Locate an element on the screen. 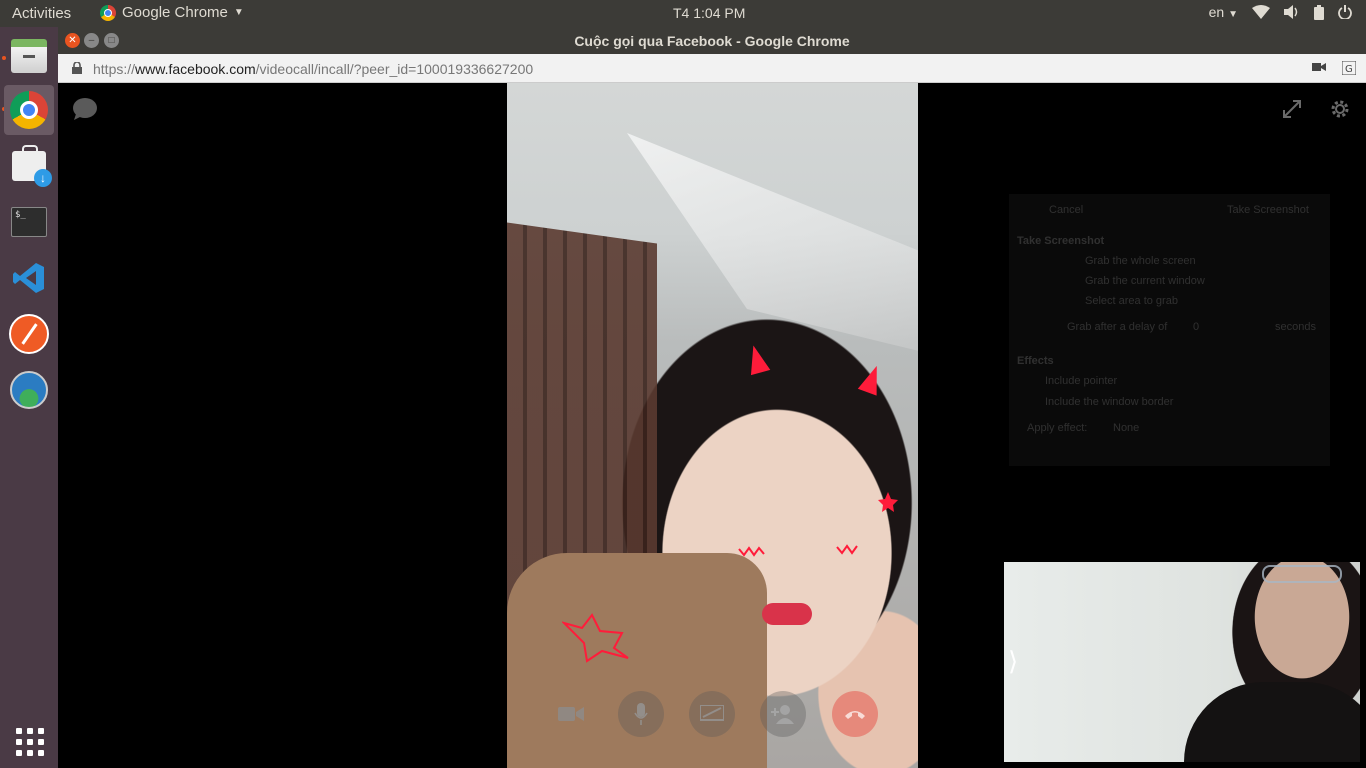  translate-icon: G is located at coordinates (1349, 68).